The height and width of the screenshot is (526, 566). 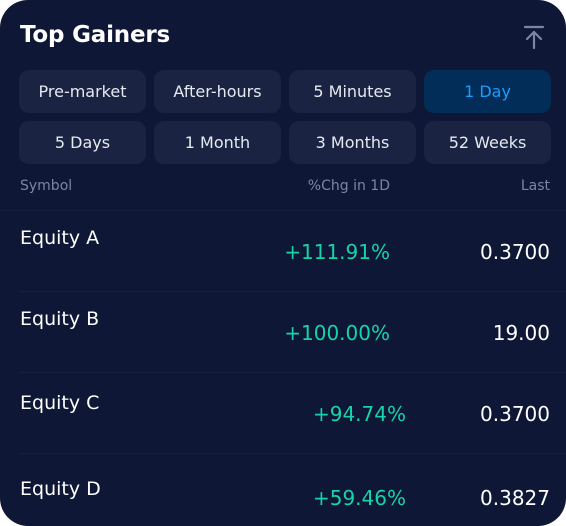 What do you see at coordinates (359, 414) in the screenshot?
I see `row-change: +94.74%` at bounding box center [359, 414].